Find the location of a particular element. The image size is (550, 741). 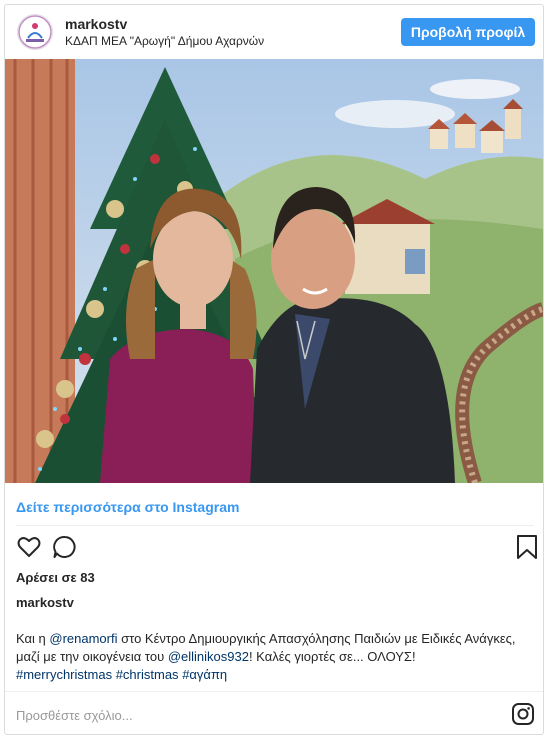

comment-bubble-icon is located at coordinates (65, 547).